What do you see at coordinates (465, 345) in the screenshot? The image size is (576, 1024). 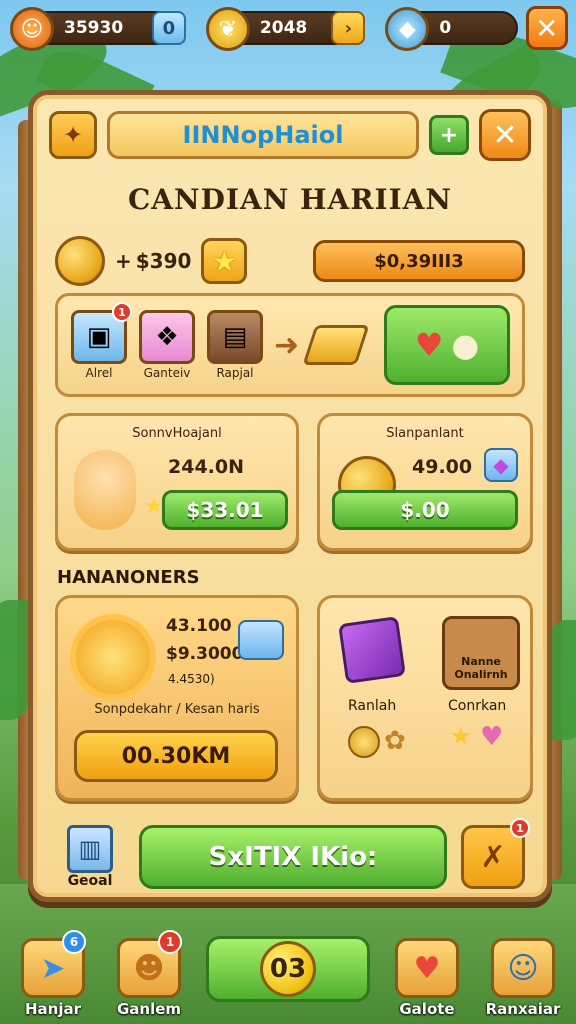 I see `cookie-icon: ●` at bounding box center [465, 345].